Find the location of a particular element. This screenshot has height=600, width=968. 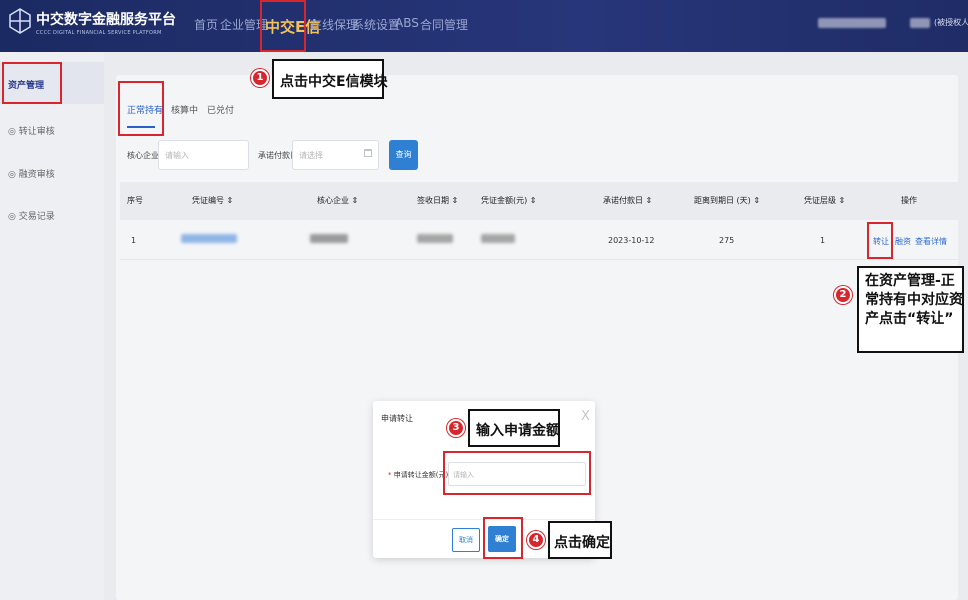

cell-index: 1 is located at coordinates (134, 240).